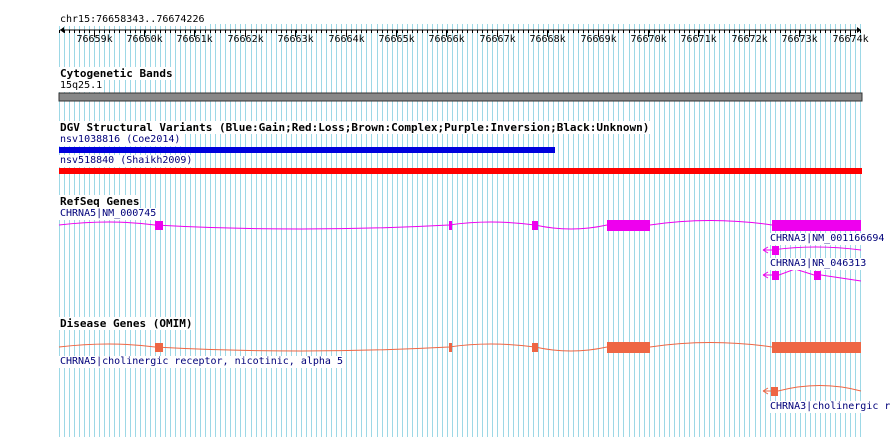  Describe the element at coordinates (62, 30) in the screenshot. I see `ruler-left-arrow` at that location.